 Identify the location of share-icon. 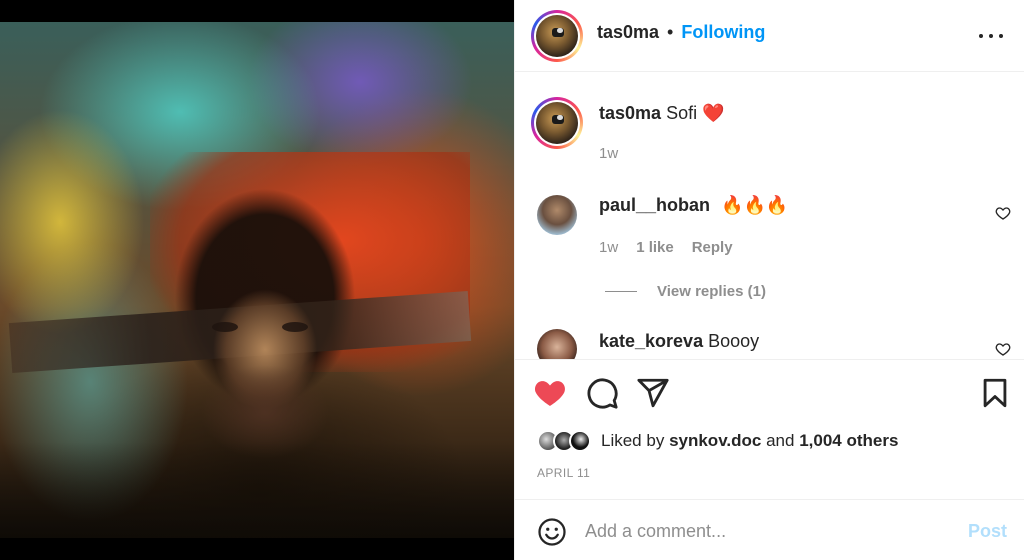
(653, 393).